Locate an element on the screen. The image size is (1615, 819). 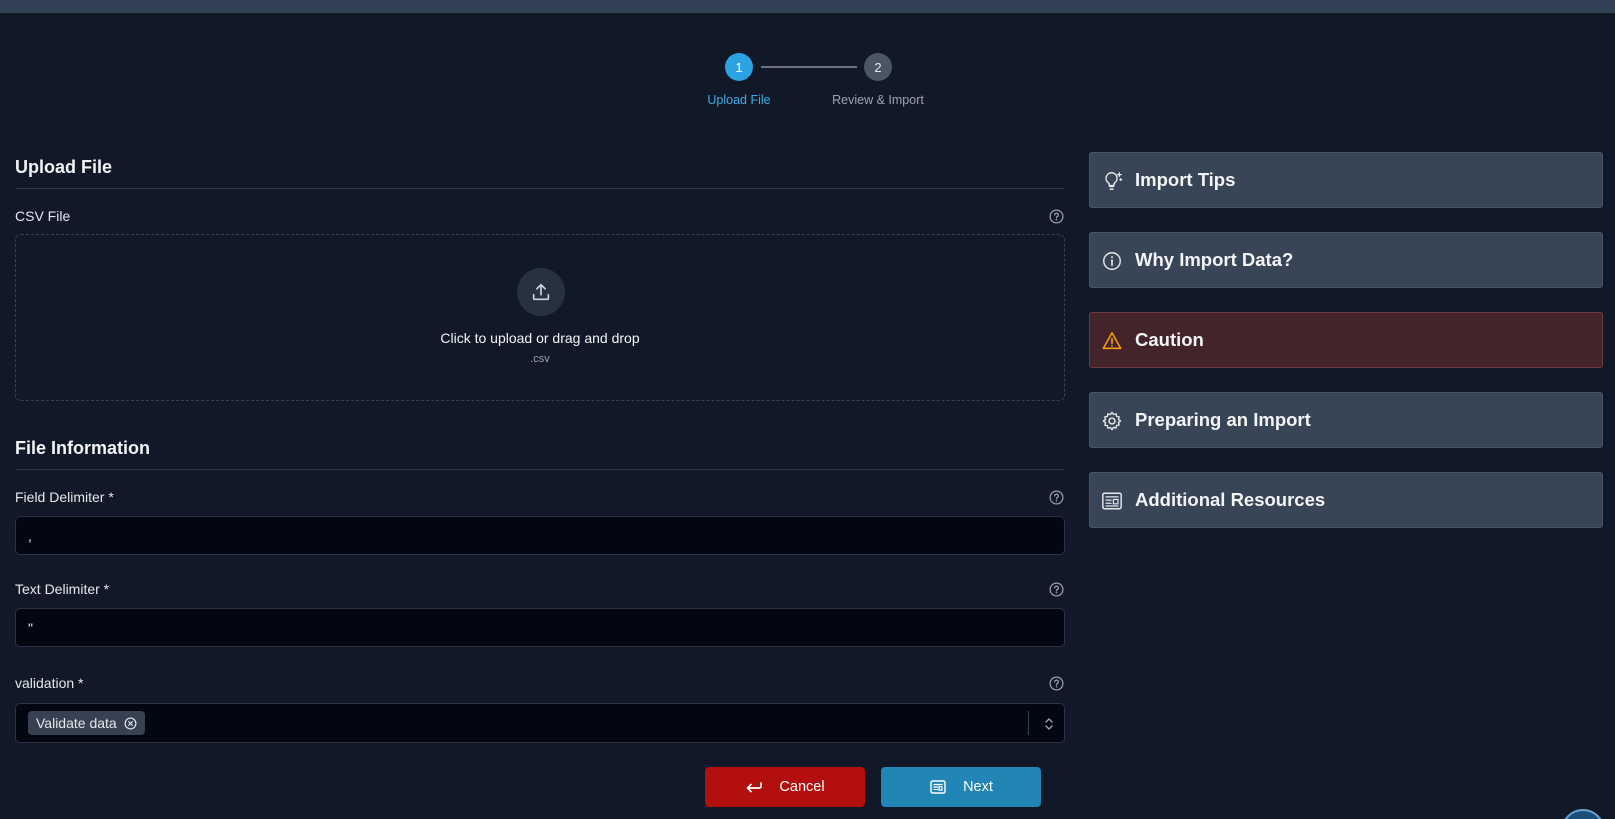
step-connector is located at coordinates (809, 67).